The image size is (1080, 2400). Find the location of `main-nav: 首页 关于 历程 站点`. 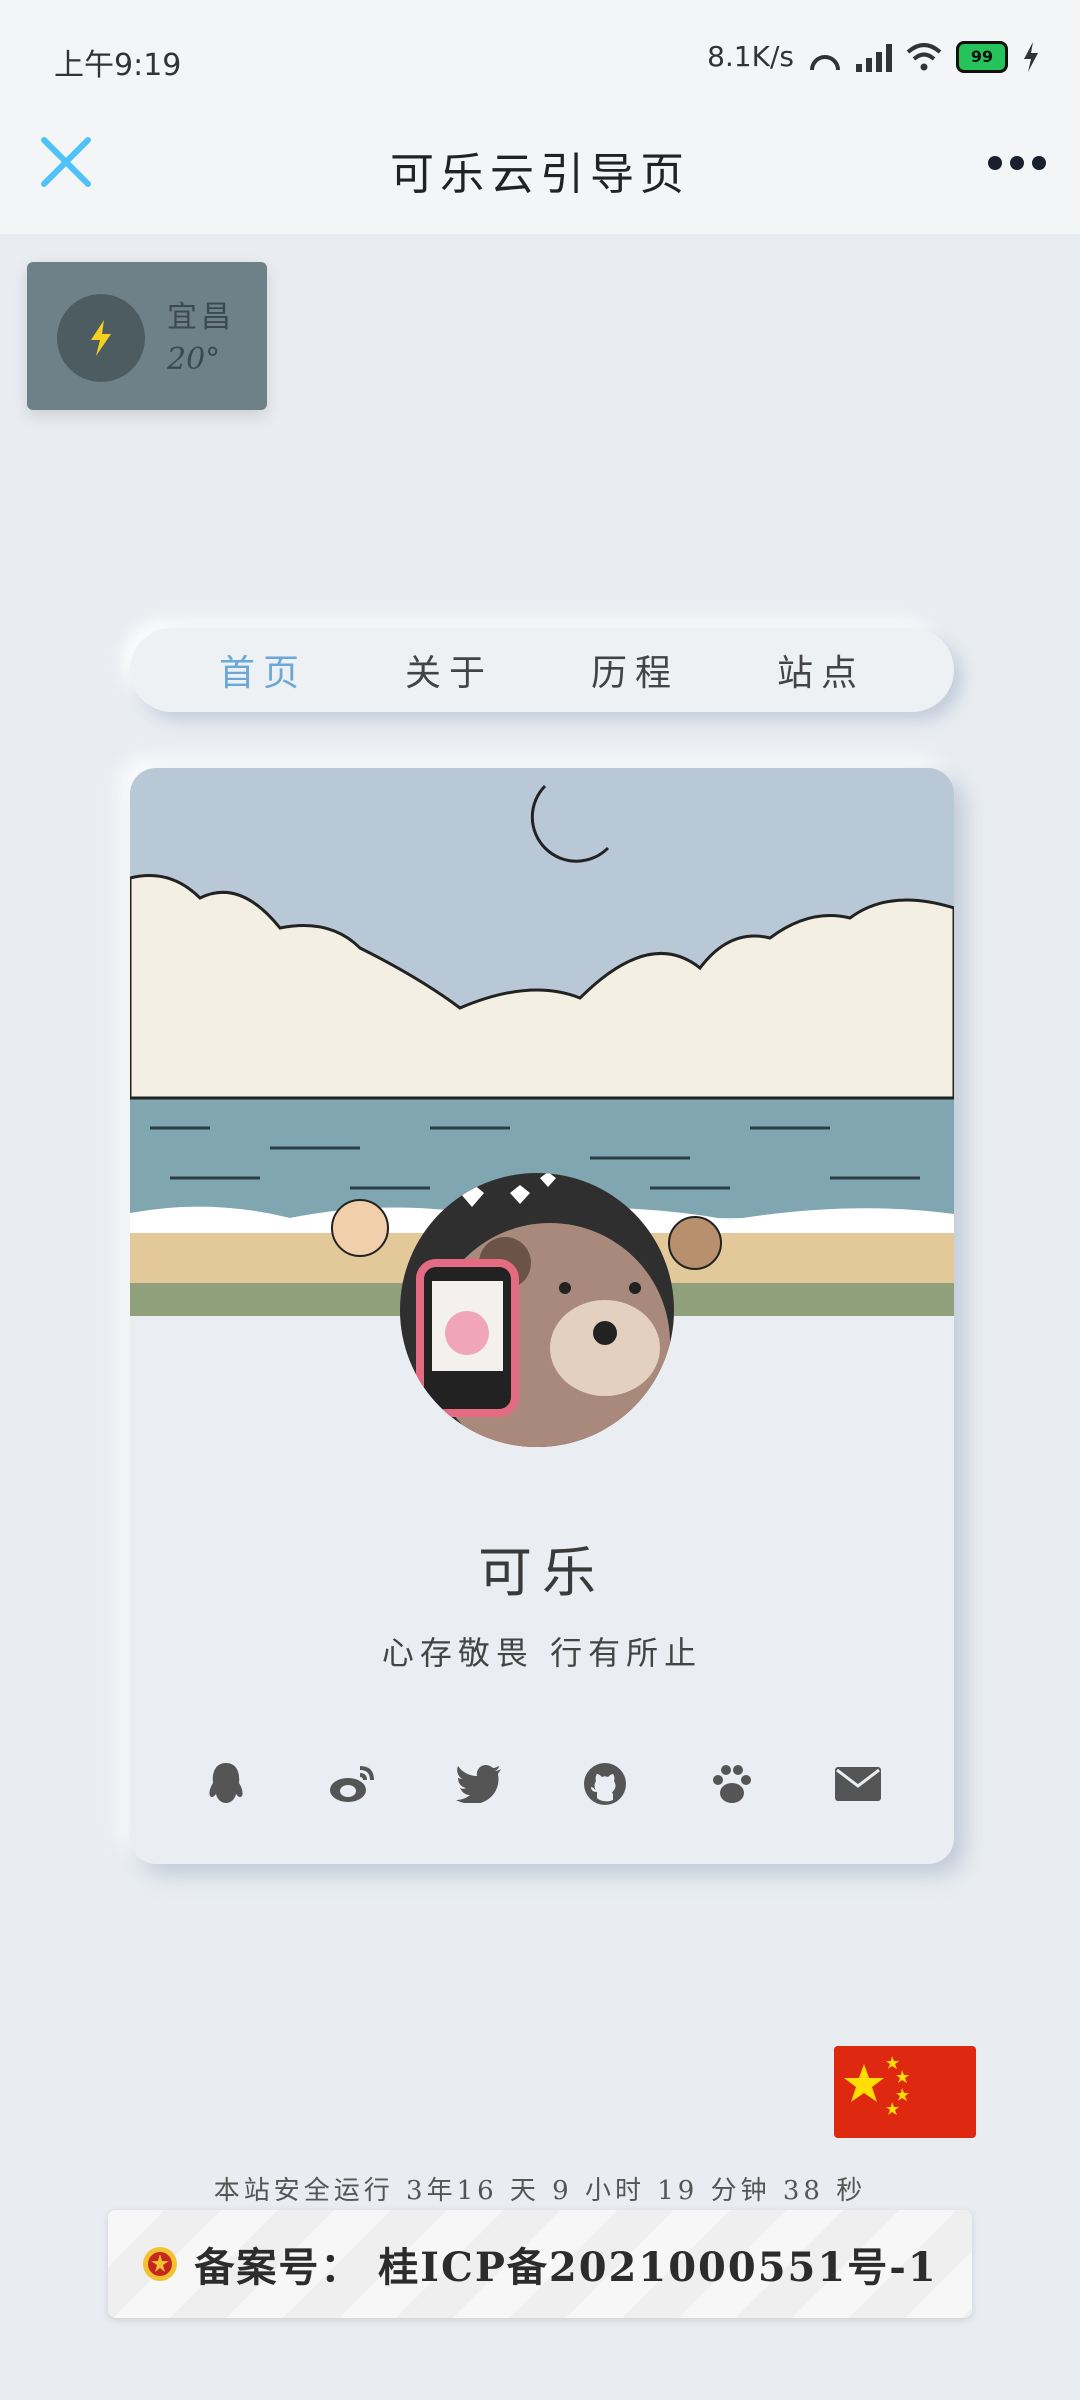

main-nav: 首页 关于 历程 站点 is located at coordinates (542, 670).